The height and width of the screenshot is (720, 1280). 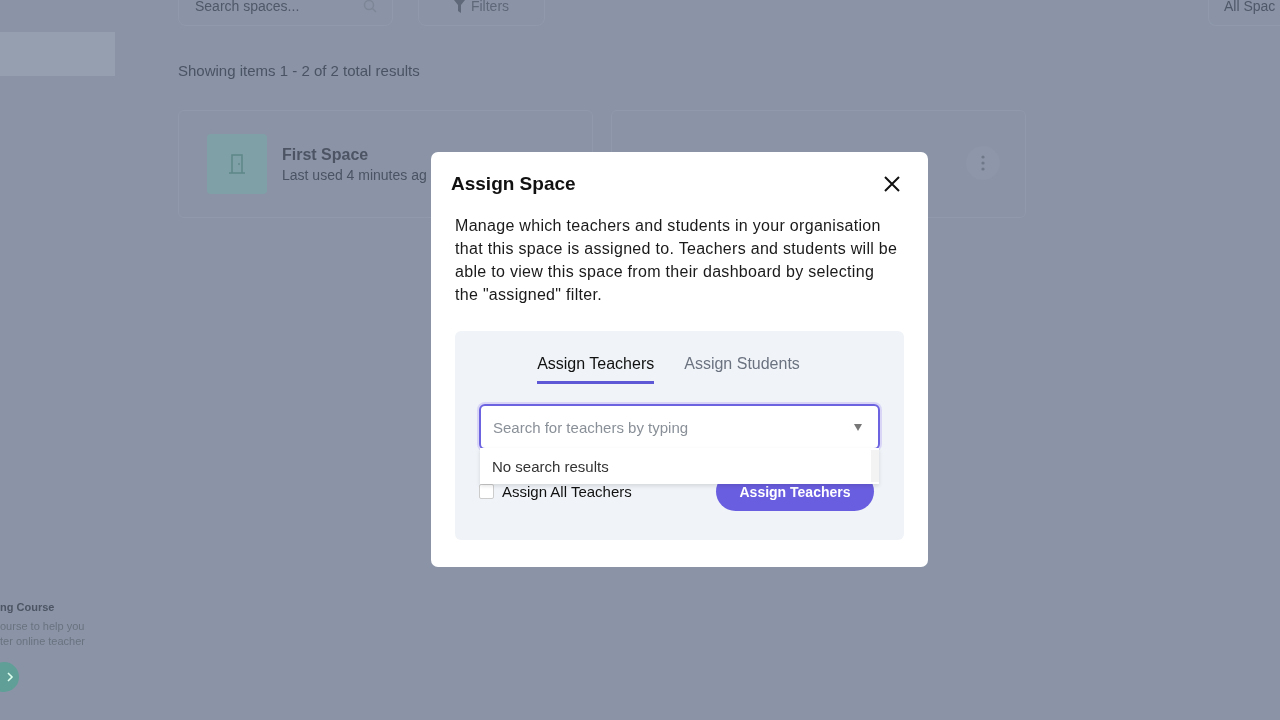 I want to click on dialog-description: Manage which teachers and students in your organisation that this space is assigned to. Teachers and students will be able to view this space from their dashboard by selecting the "assigned" filter., so click(x=677, y=260).